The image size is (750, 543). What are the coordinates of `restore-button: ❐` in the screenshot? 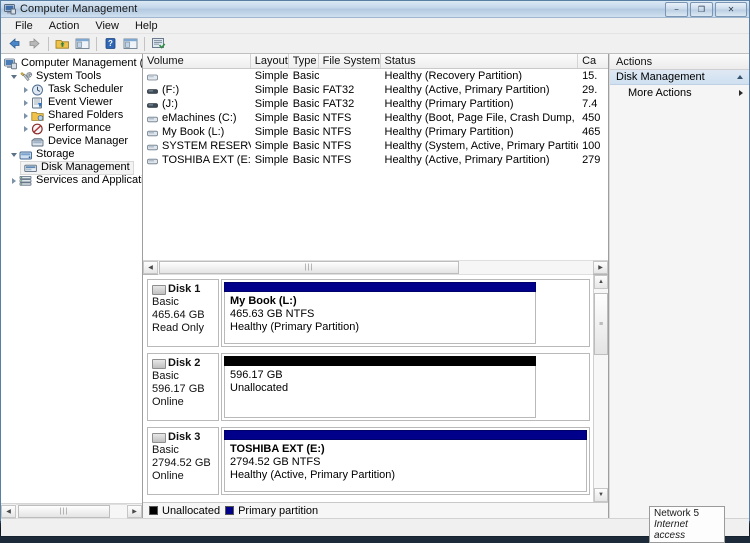 It's located at (701, 9).